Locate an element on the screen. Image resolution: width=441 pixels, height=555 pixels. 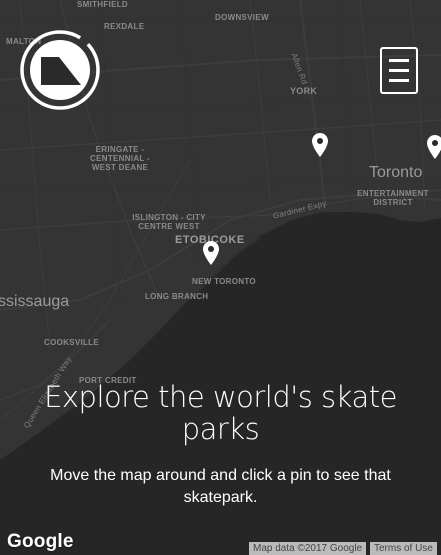
map-label-downsview: DOWNSVIEW is located at coordinates (242, 17).